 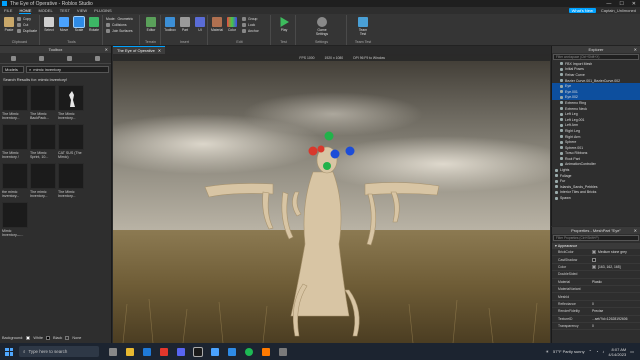 I want to click on user-name: Captain_Unlimoned, so click(x=618, y=10).